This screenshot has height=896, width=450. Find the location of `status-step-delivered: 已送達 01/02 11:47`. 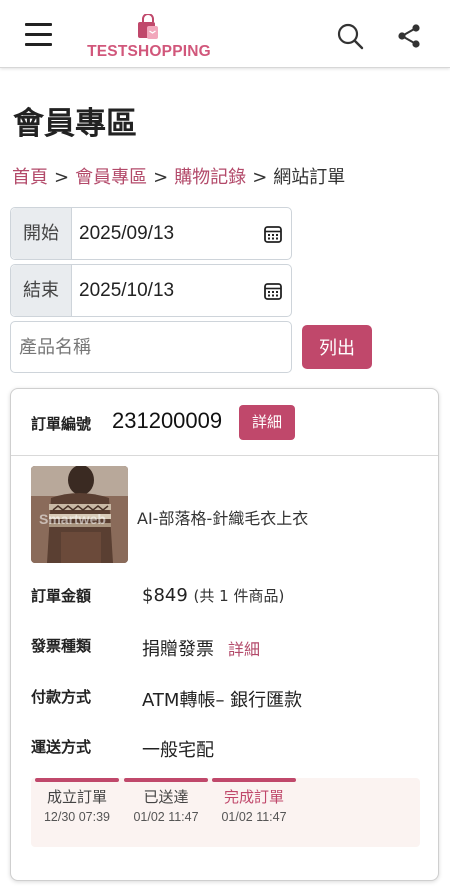

status-step-delivered: 已送達 01/02 11:47 is located at coordinates (166, 801).